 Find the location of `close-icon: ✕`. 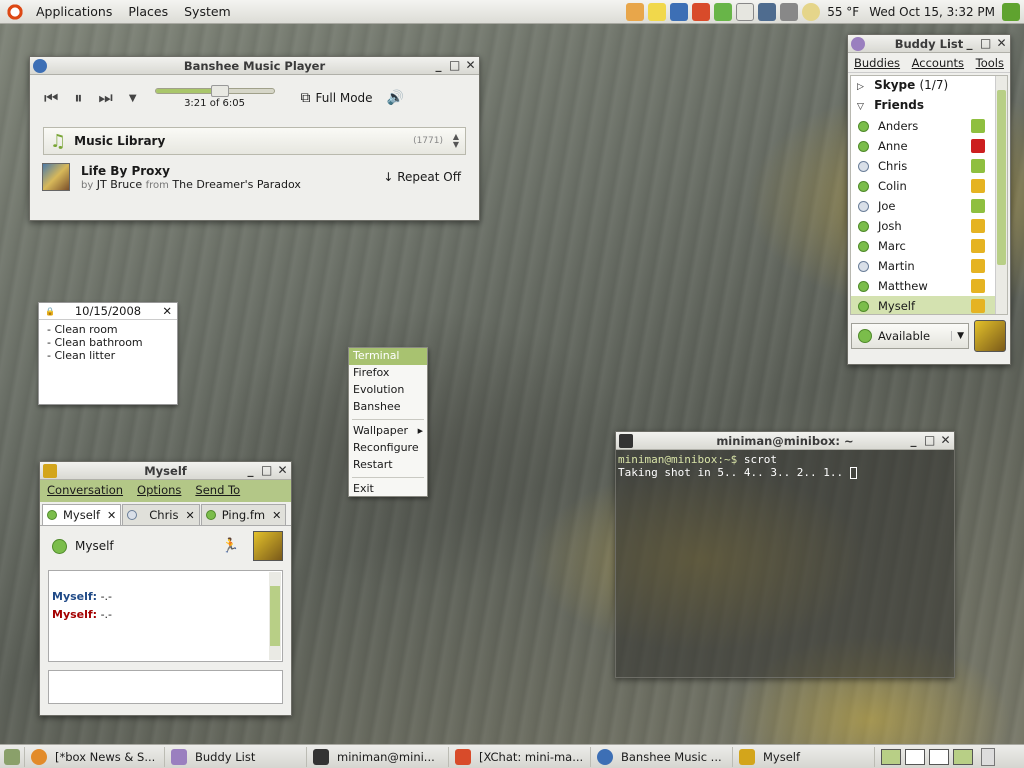

close-icon: ✕ is located at coordinates (167, 311).